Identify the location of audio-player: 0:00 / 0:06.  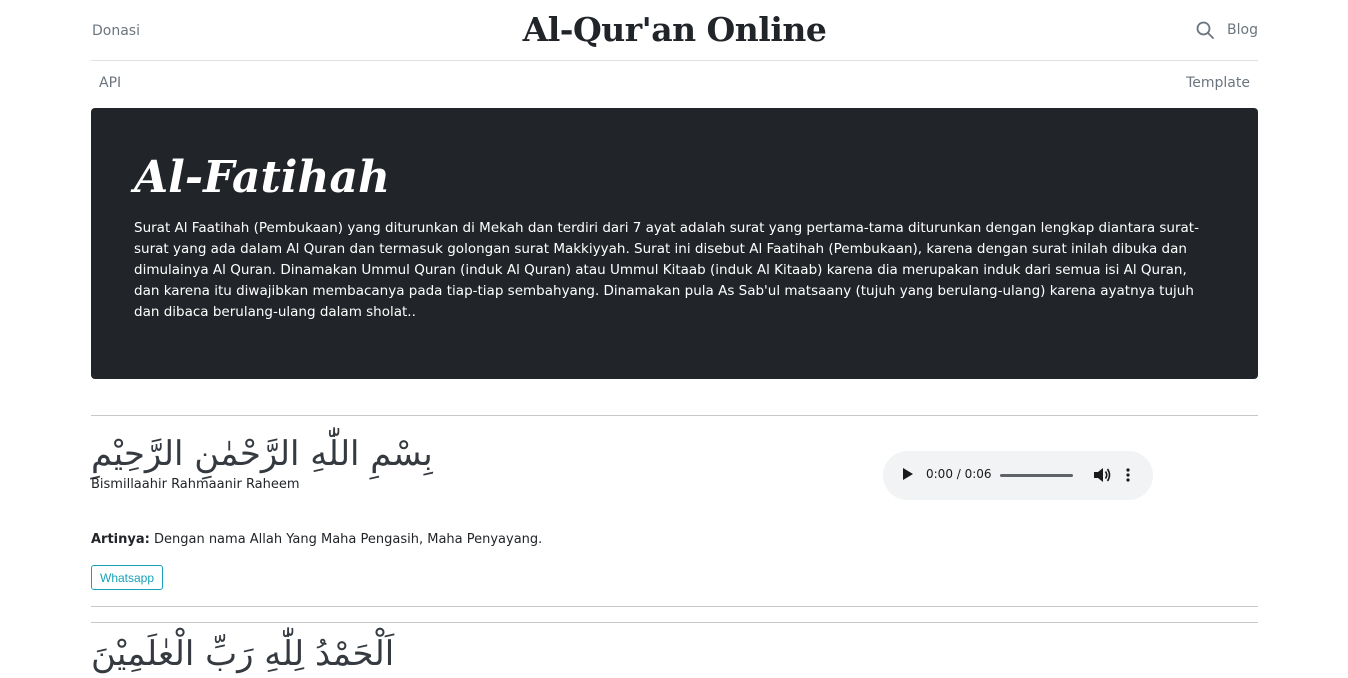
(1018, 475).